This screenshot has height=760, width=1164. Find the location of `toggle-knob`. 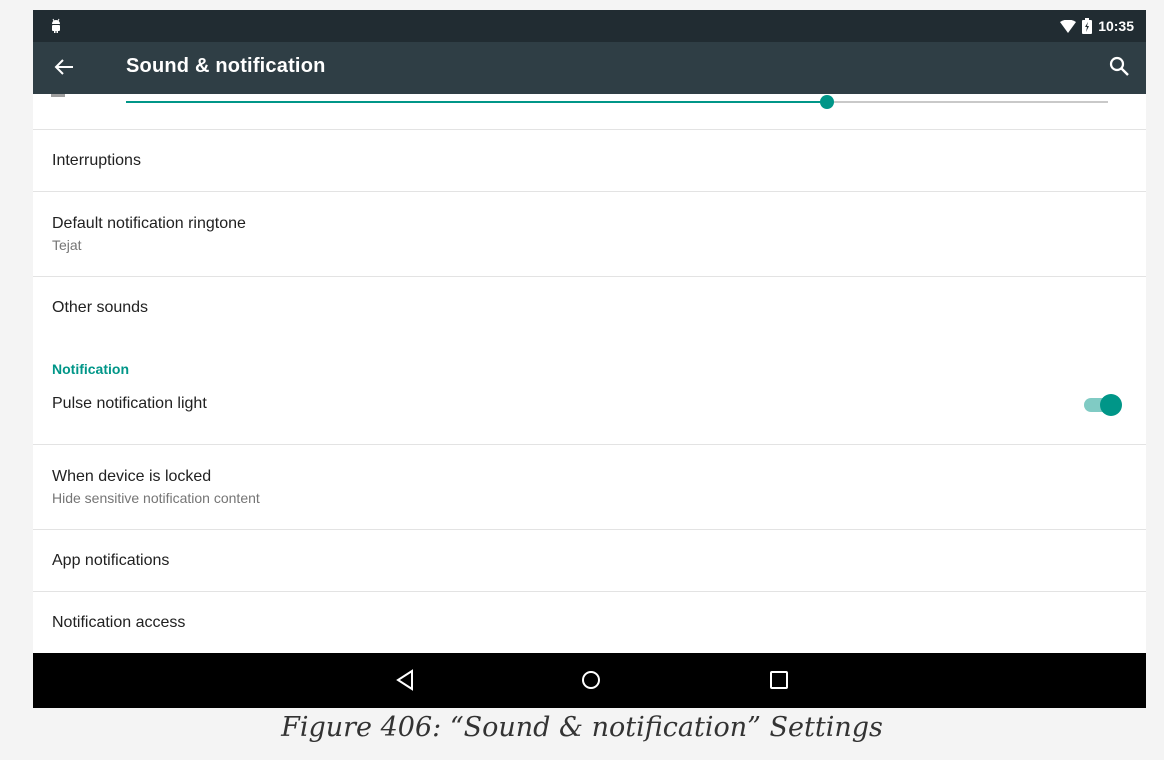

toggle-knob is located at coordinates (1111, 405).